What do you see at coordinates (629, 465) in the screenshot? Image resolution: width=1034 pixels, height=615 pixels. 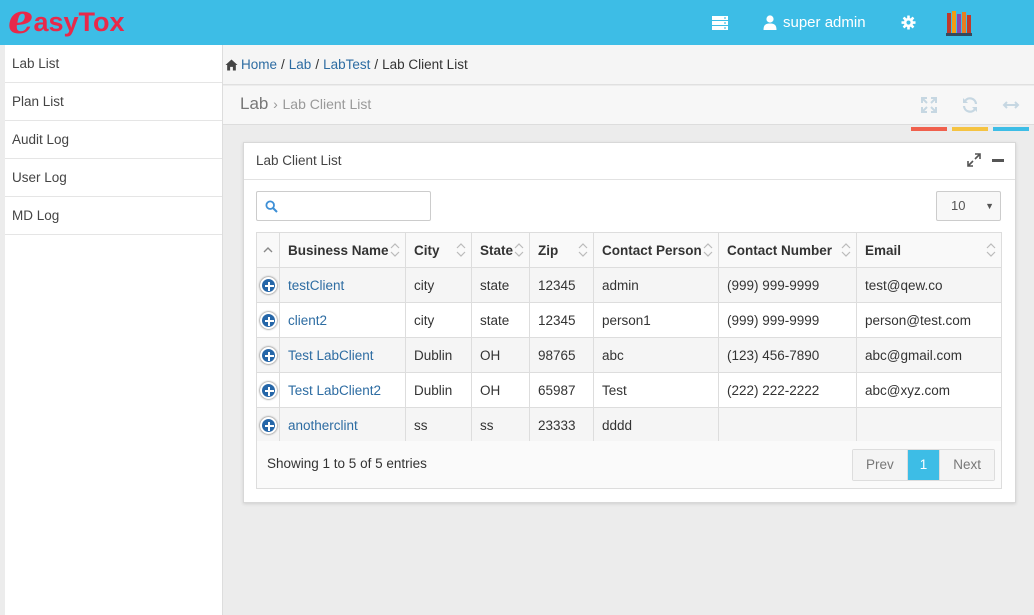 I see `table-footer: Showing 1 to 5 of 5 entries Prev 1 Next` at bounding box center [629, 465].